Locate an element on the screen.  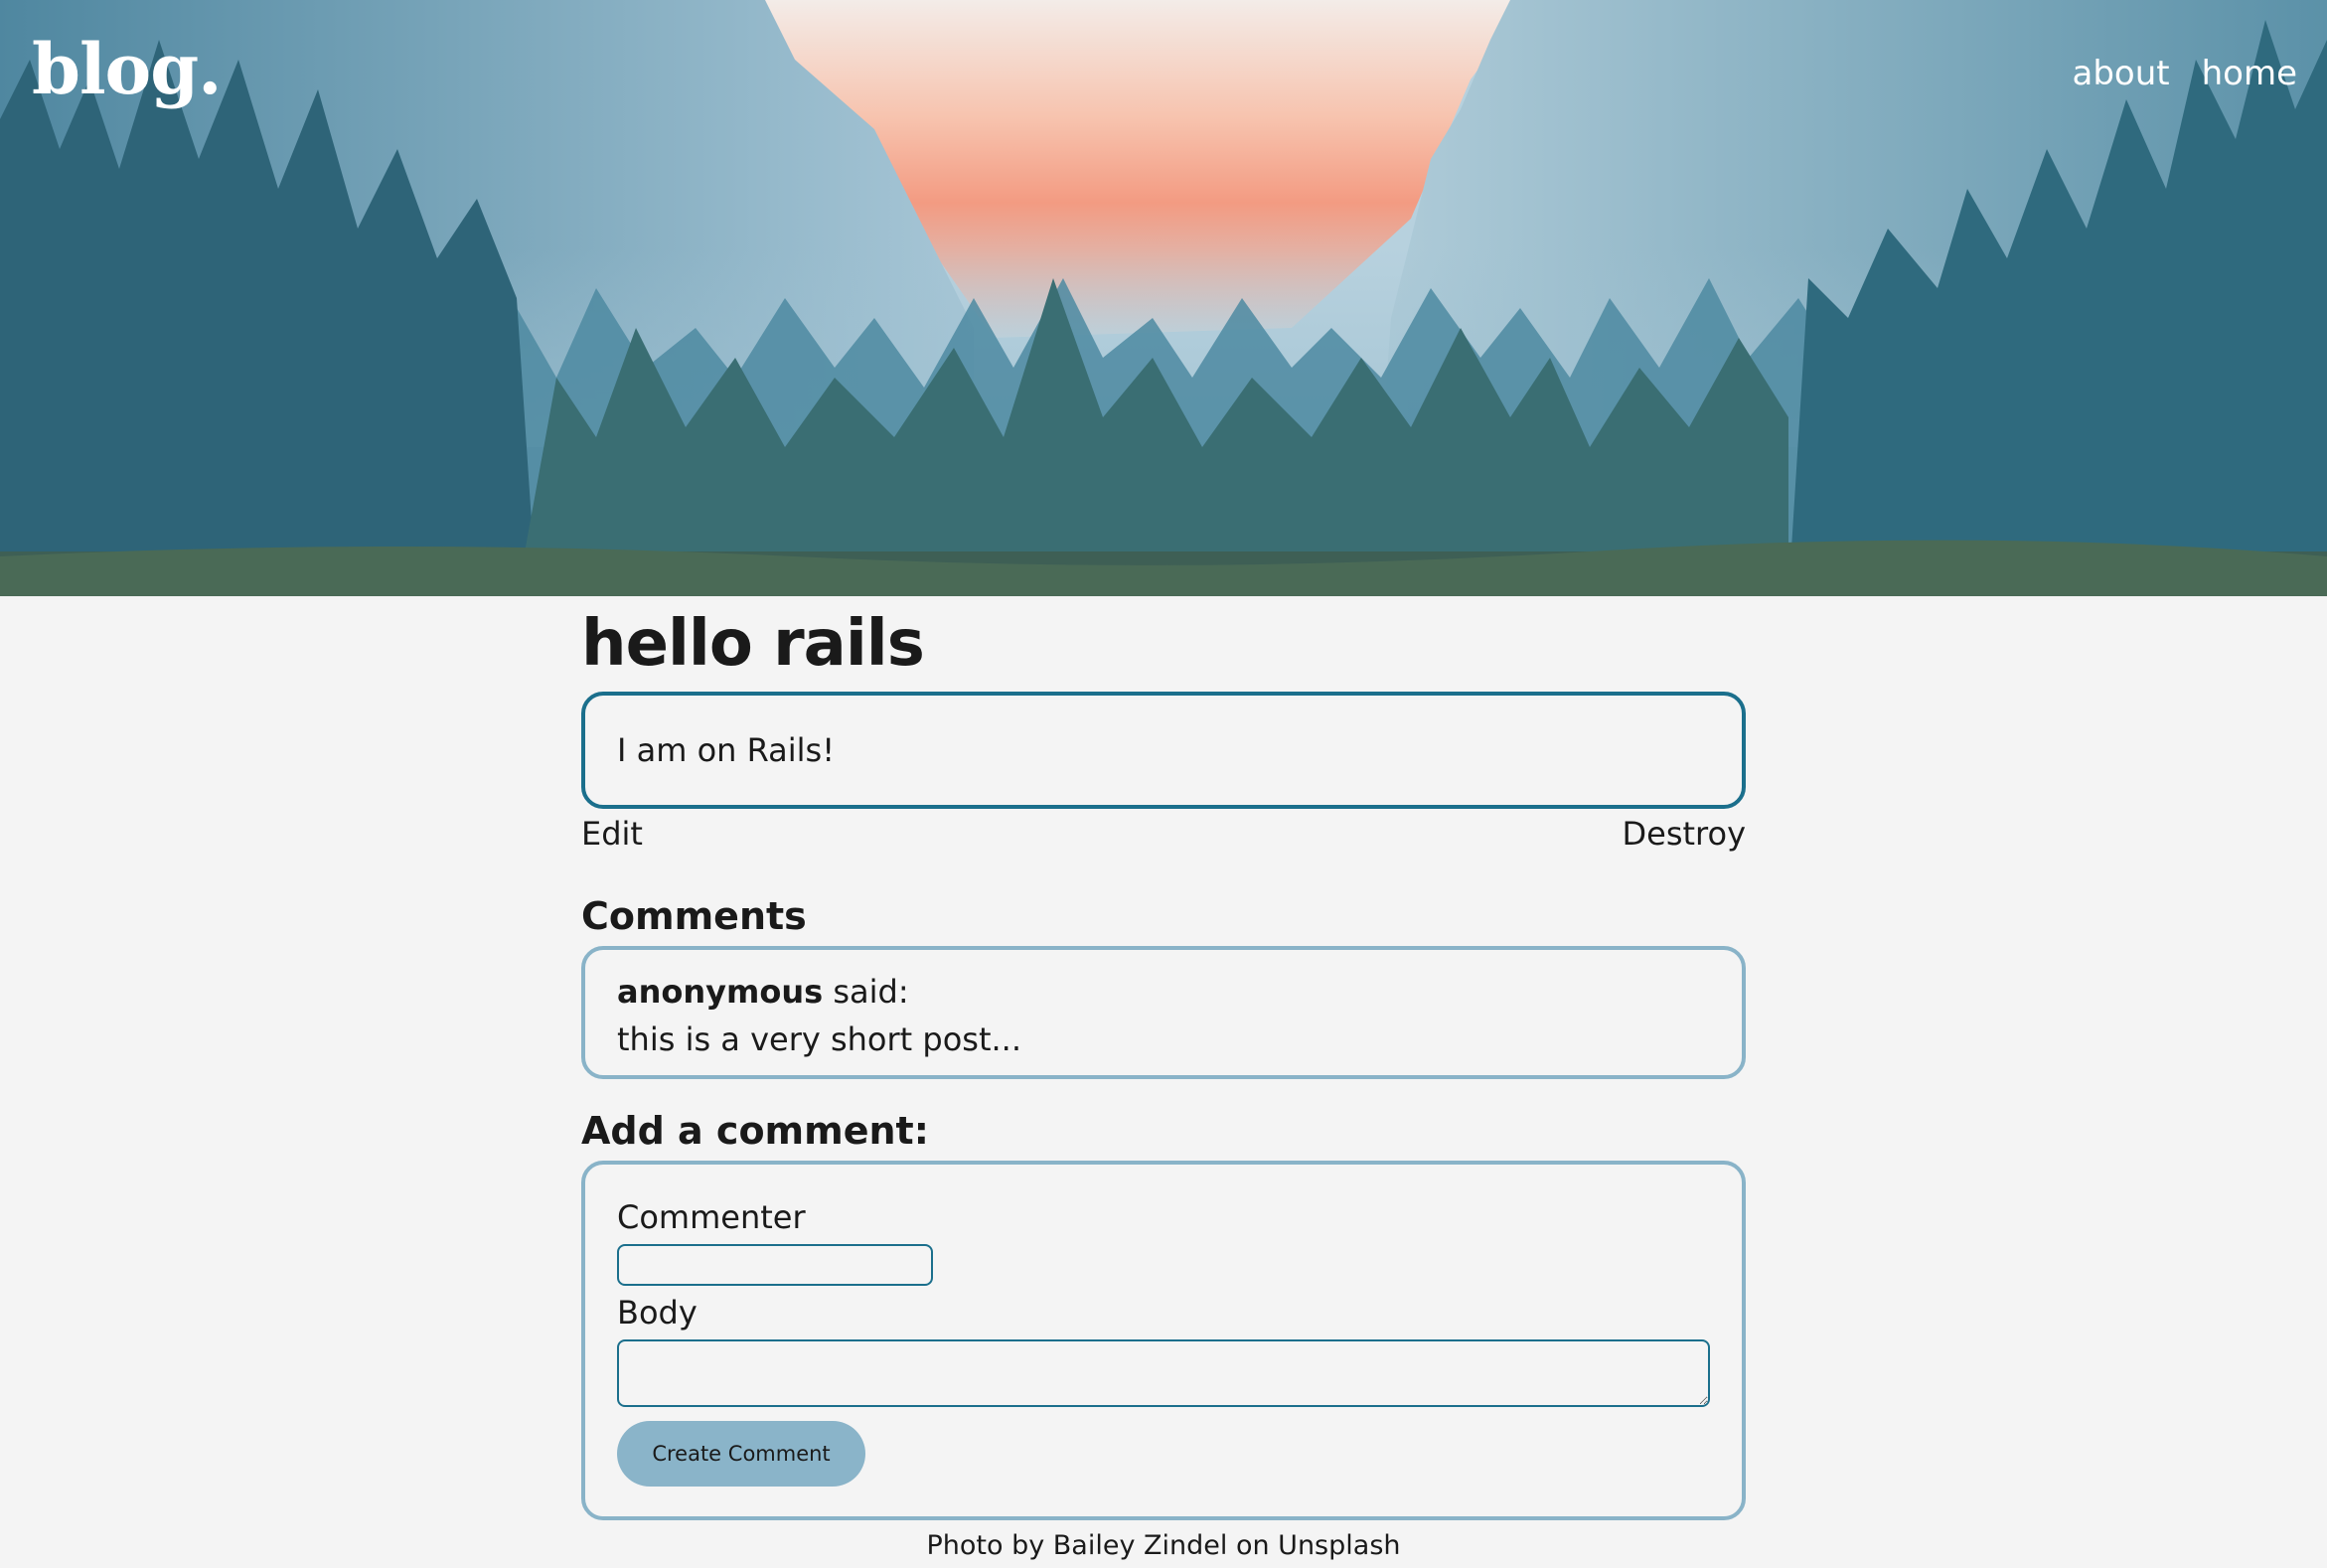
nav-link-about: about is located at coordinates (2121, 74).